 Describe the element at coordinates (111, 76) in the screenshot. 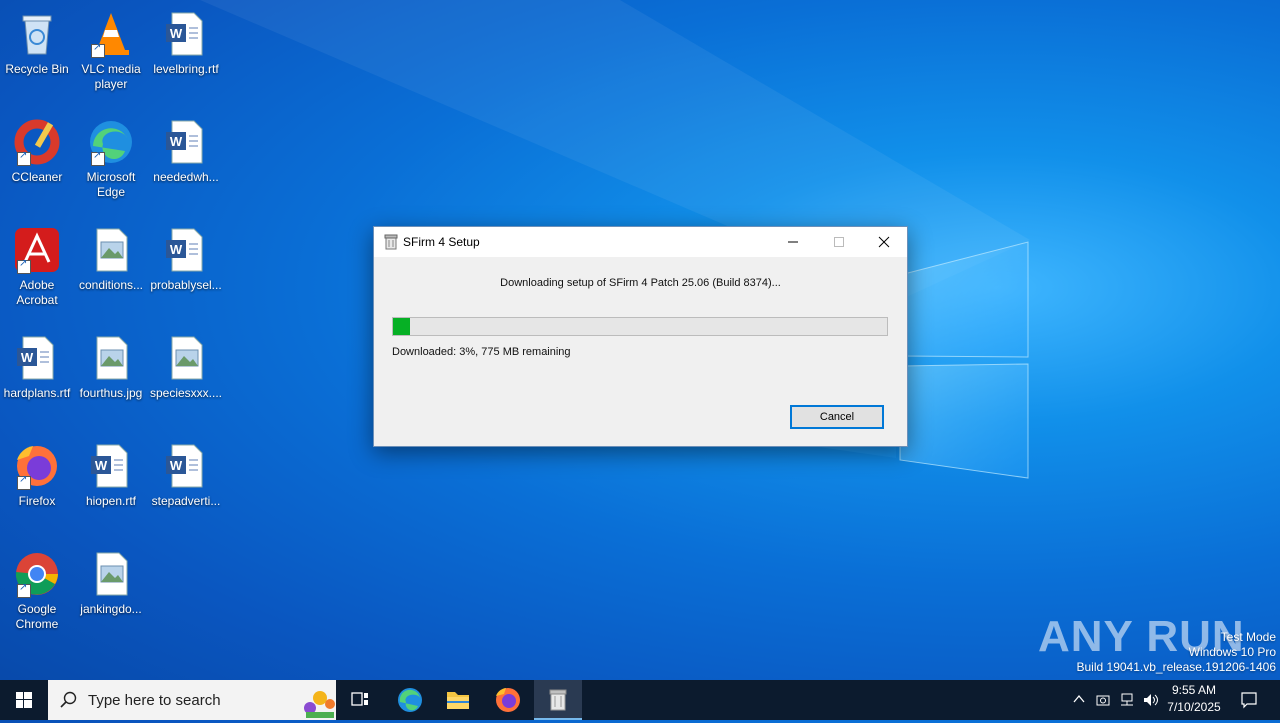

I see `desktop-icon-label: VLC media player` at that location.